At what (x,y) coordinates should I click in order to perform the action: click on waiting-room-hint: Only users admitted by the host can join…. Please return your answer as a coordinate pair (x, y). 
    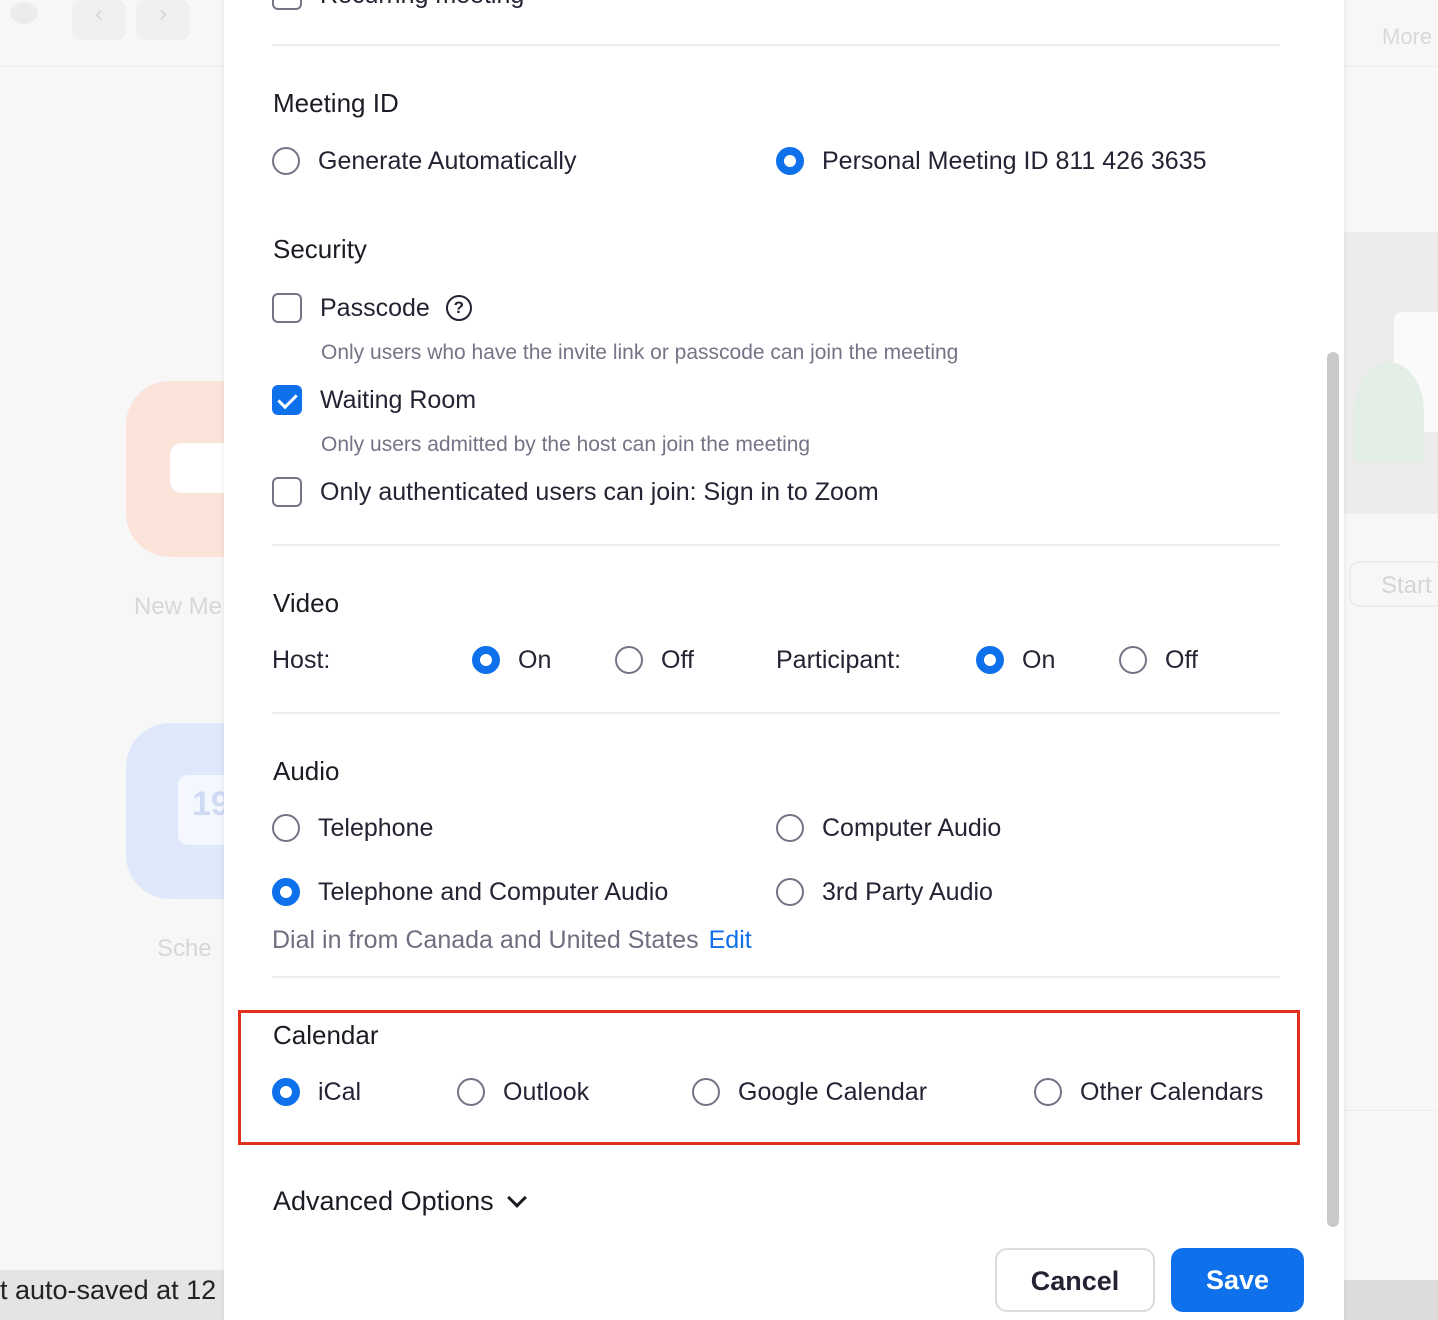
    Looking at the image, I should click on (566, 444).